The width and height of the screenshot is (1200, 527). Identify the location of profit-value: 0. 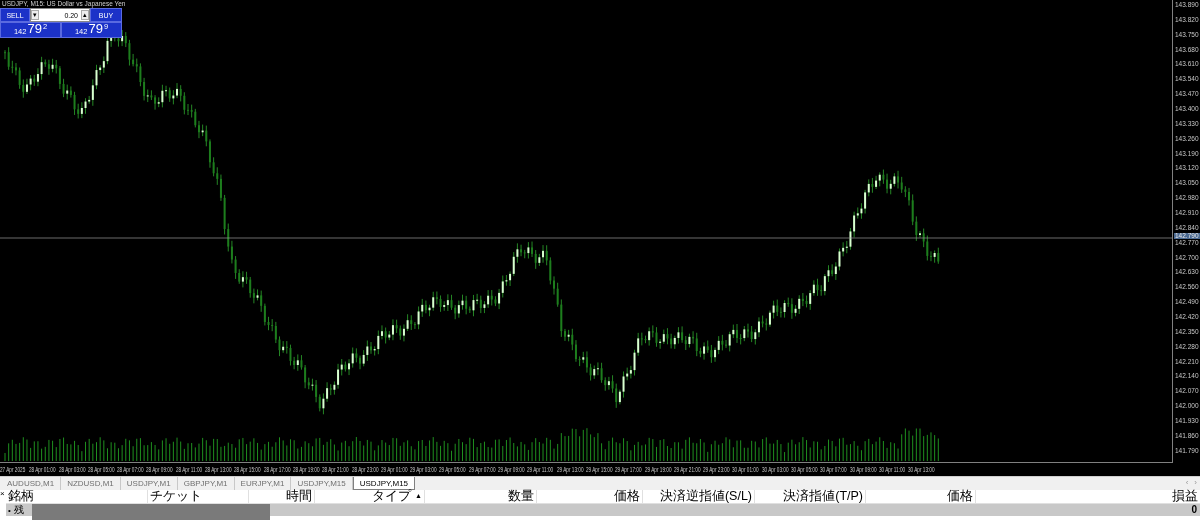
(1194, 510).